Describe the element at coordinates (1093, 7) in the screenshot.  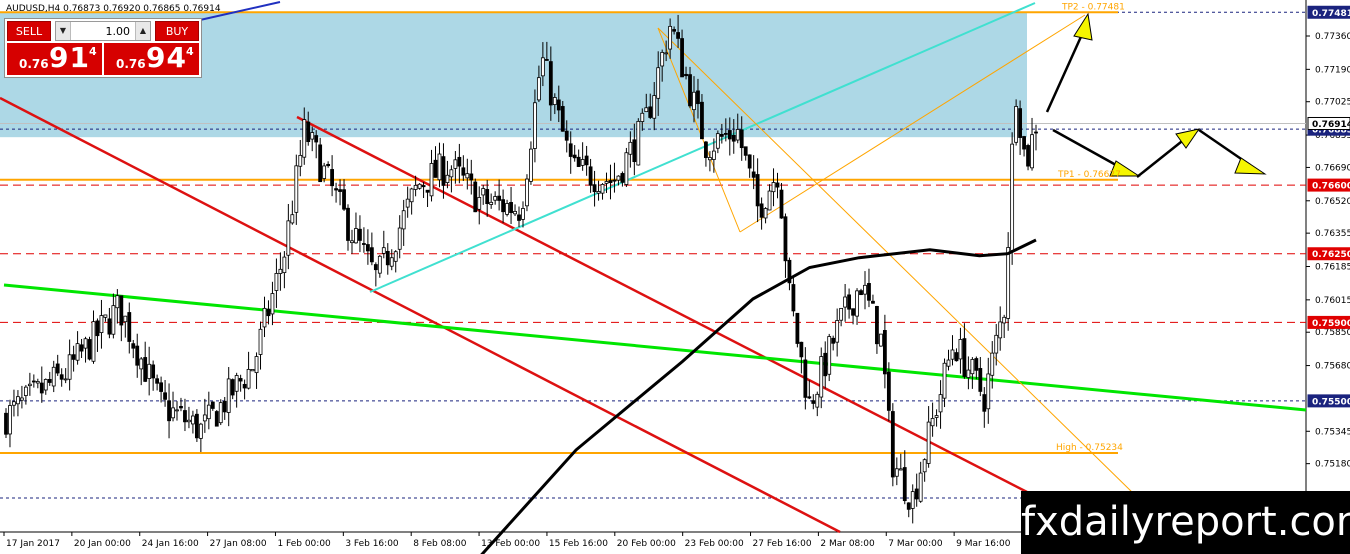
I see `level-annotation: TP2 - 0.77481` at that location.